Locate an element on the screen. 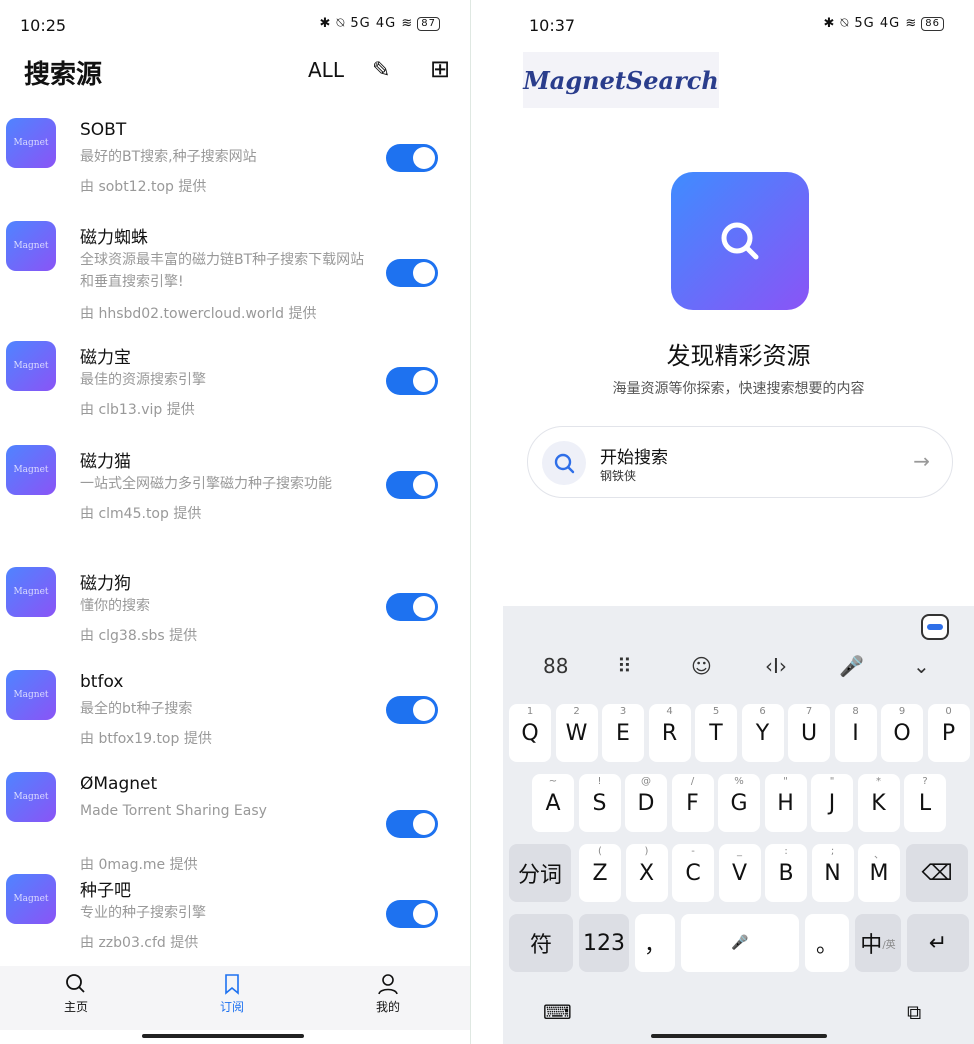  key-u: 7U is located at coordinates (809, 733).